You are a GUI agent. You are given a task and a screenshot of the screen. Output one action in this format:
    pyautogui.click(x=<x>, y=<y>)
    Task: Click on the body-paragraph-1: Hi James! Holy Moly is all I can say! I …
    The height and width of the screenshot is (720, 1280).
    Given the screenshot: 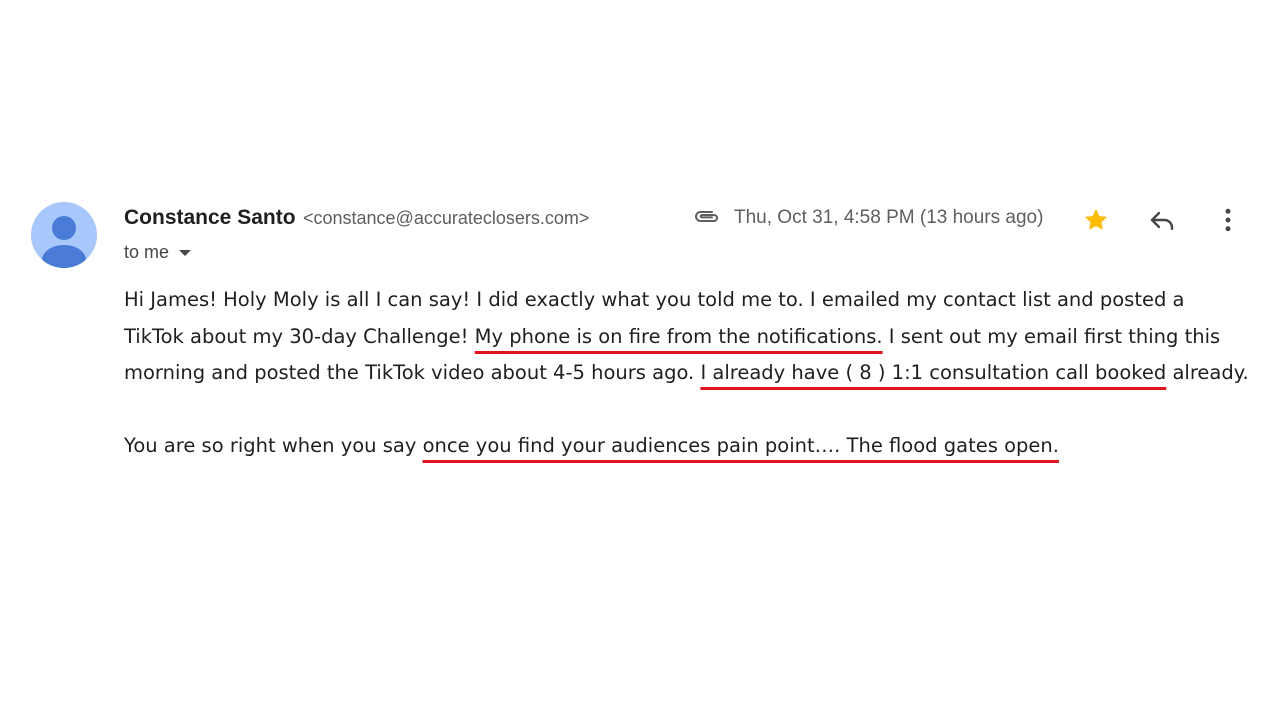 What is the action you would take?
    pyautogui.click(x=686, y=337)
    